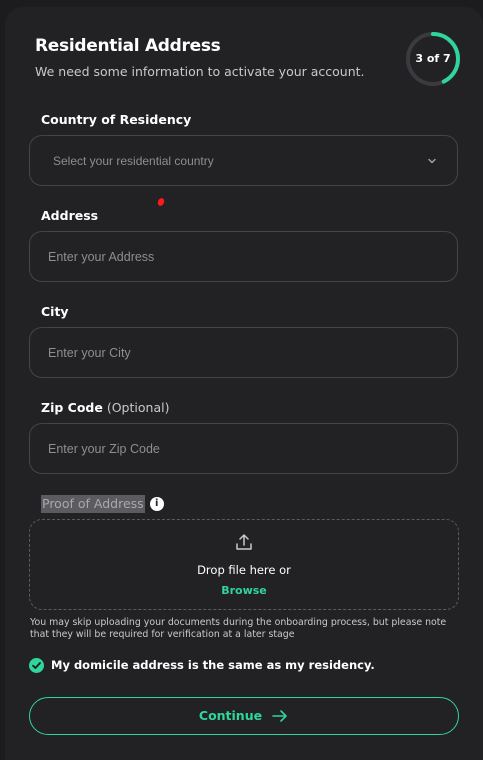 This screenshot has width=483, height=760. I want to click on zip-optional-text: (Optional), so click(138, 407).